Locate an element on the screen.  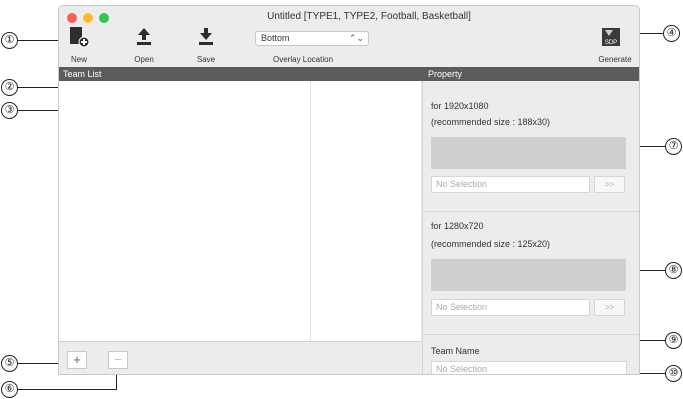
hd1080-file-field: No Selection is located at coordinates (510, 184).